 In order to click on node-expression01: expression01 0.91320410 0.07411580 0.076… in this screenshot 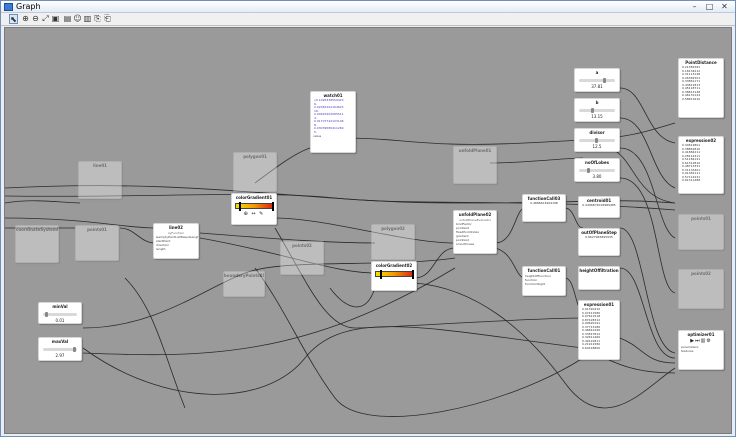, I will do `click(599, 330)`.